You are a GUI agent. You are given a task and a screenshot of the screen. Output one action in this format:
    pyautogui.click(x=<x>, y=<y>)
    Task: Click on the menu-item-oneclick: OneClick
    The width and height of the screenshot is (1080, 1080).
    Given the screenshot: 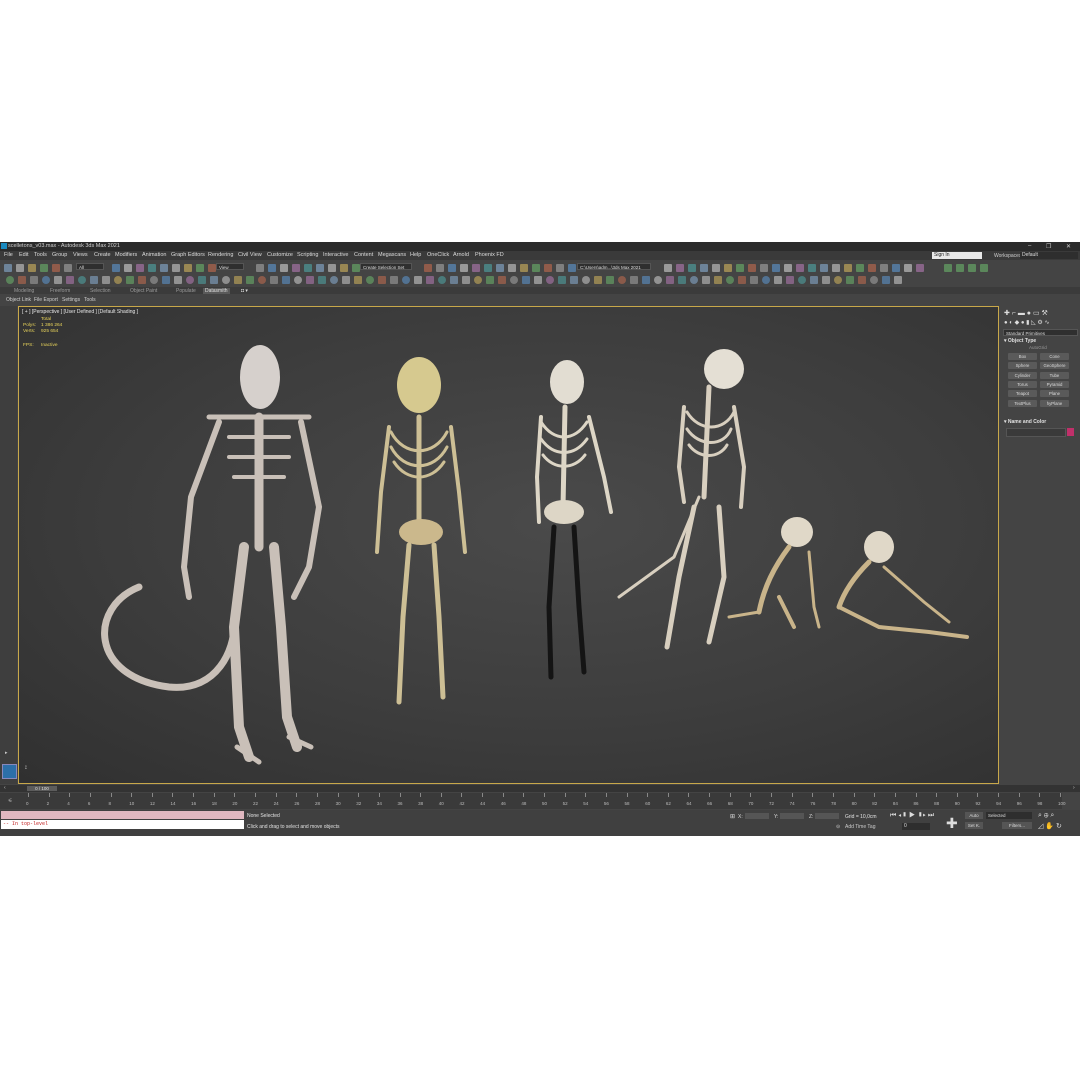 What is the action you would take?
    pyautogui.click(x=438, y=255)
    